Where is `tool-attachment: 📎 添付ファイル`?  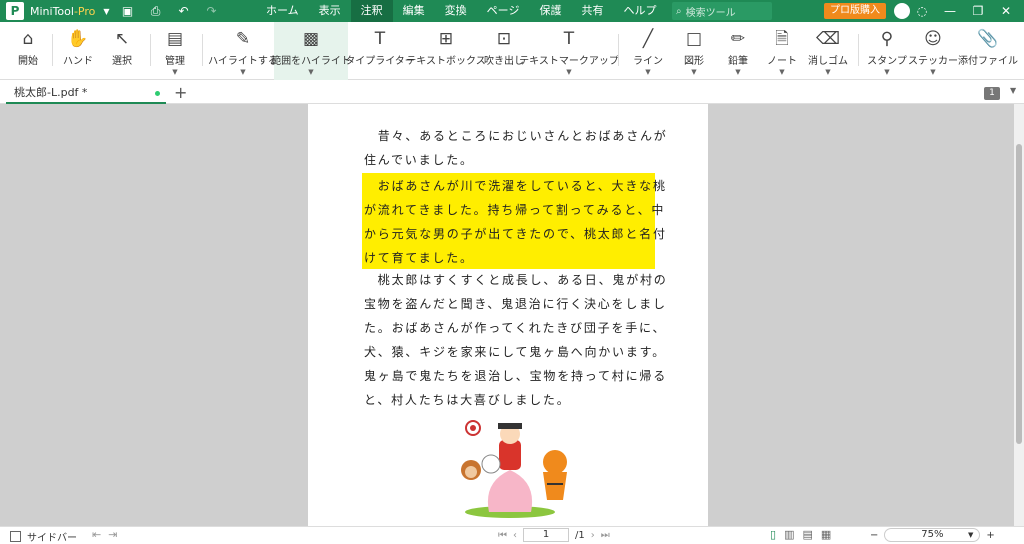
tool-attachment: 📎 添付ファイル is located at coordinates (988, 51).